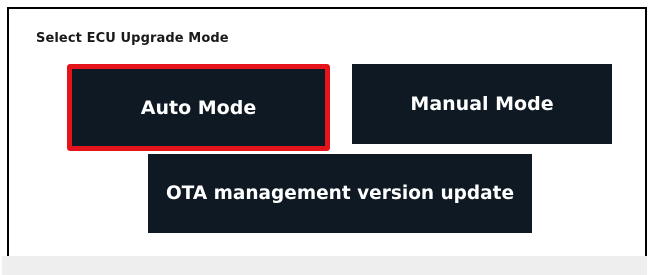  What do you see at coordinates (482, 104) in the screenshot?
I see `manual-mode-button: Manual Mode` at bounding box center [482, 104].